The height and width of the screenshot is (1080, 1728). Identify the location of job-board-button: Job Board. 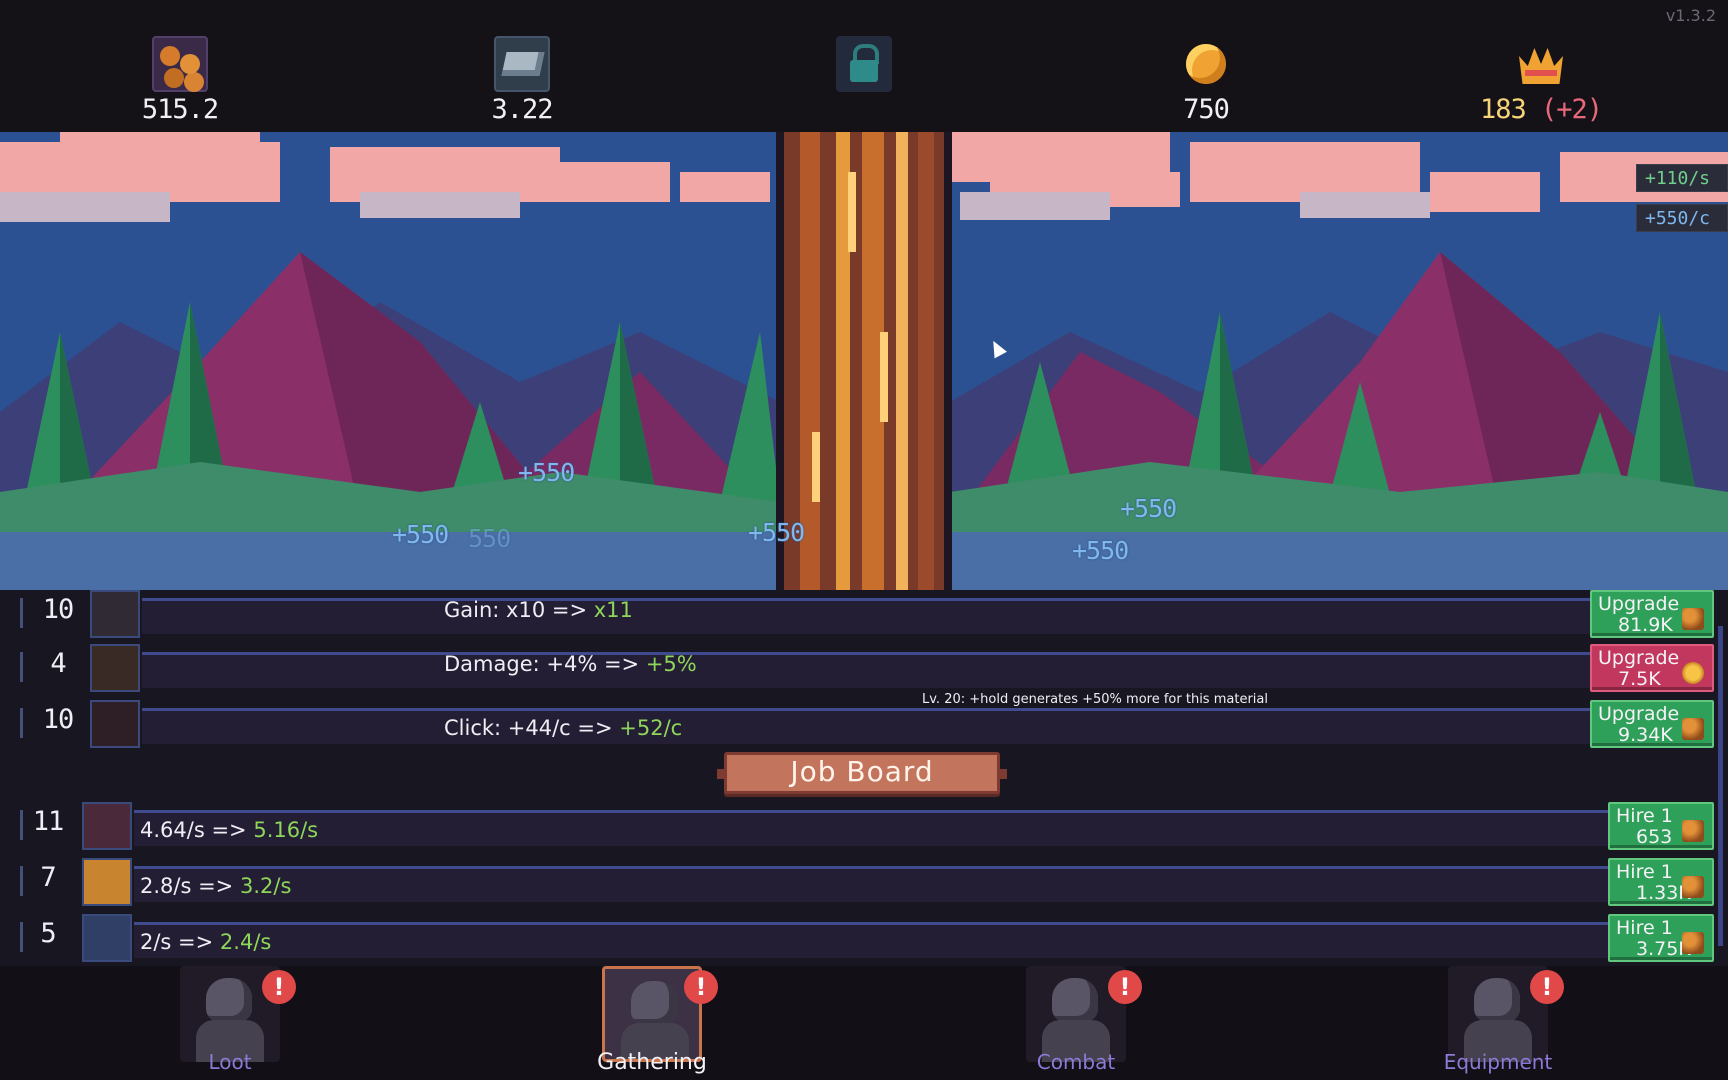
(862, 773).